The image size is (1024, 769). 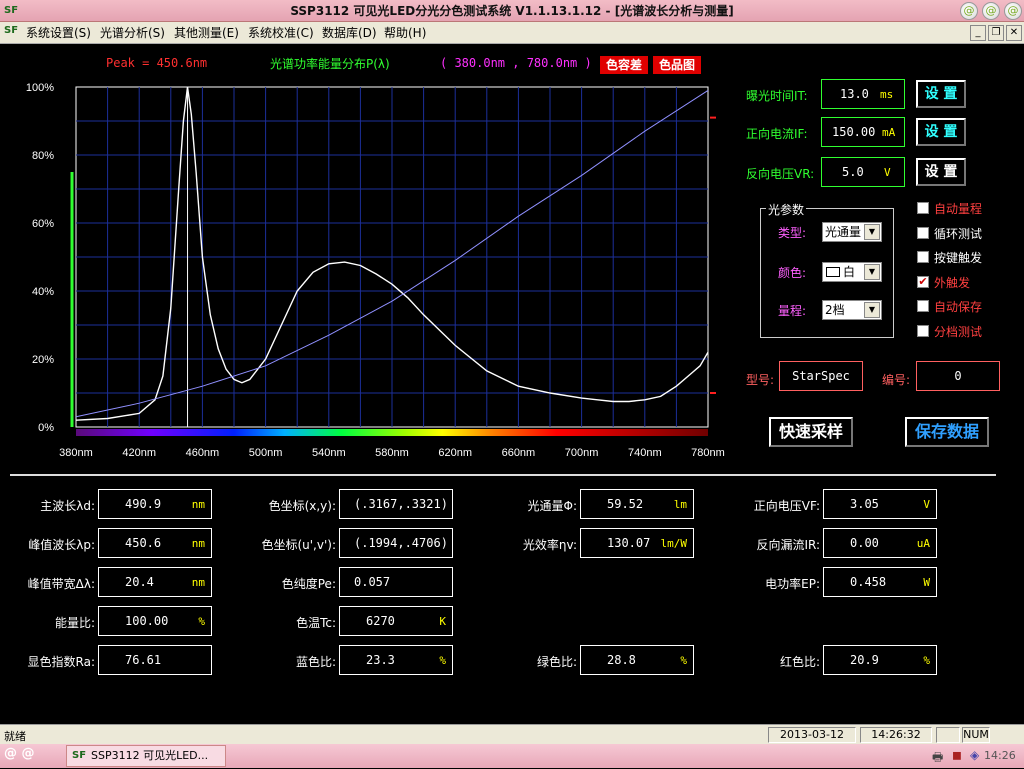 I want to click on reverse-voltage-value: 5.0, so click(x=853, y=172).